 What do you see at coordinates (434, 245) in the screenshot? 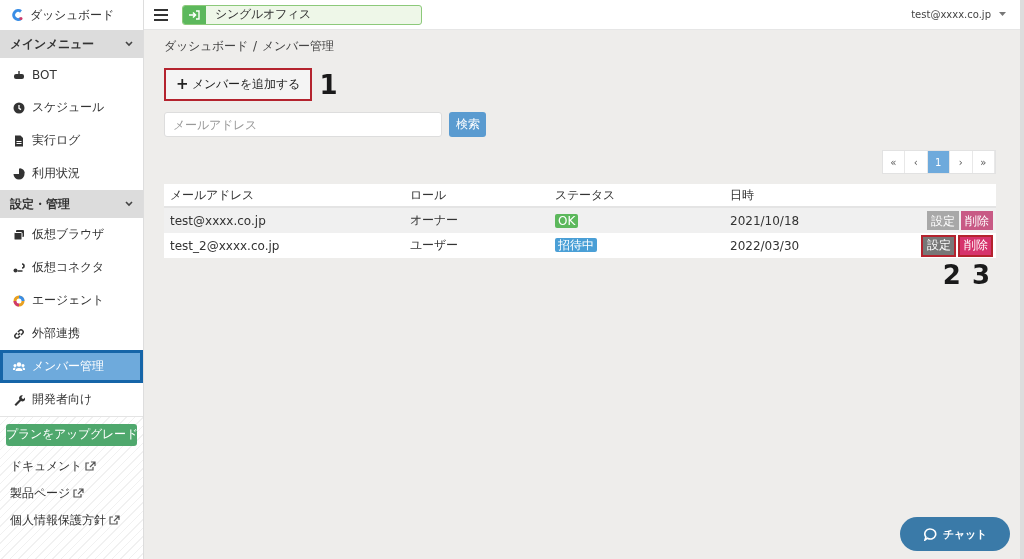
I see `table-cell-text: ユーザー` at bounding box center [434, 245].